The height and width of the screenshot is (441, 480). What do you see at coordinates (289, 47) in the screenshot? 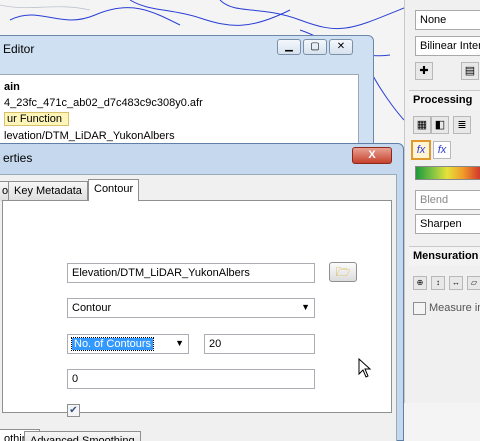
I see `minimize-button: ▁` at bounding box center [289, 47].